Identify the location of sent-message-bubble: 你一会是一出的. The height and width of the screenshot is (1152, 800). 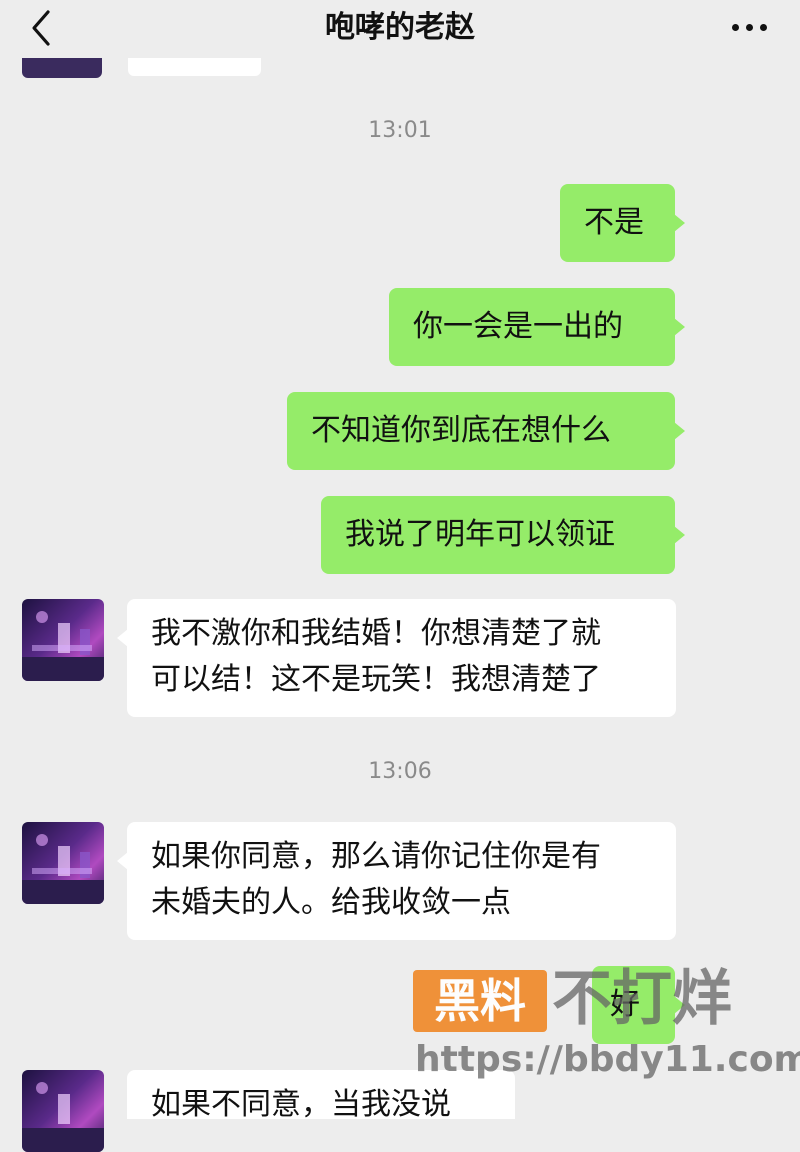
(537, 327).